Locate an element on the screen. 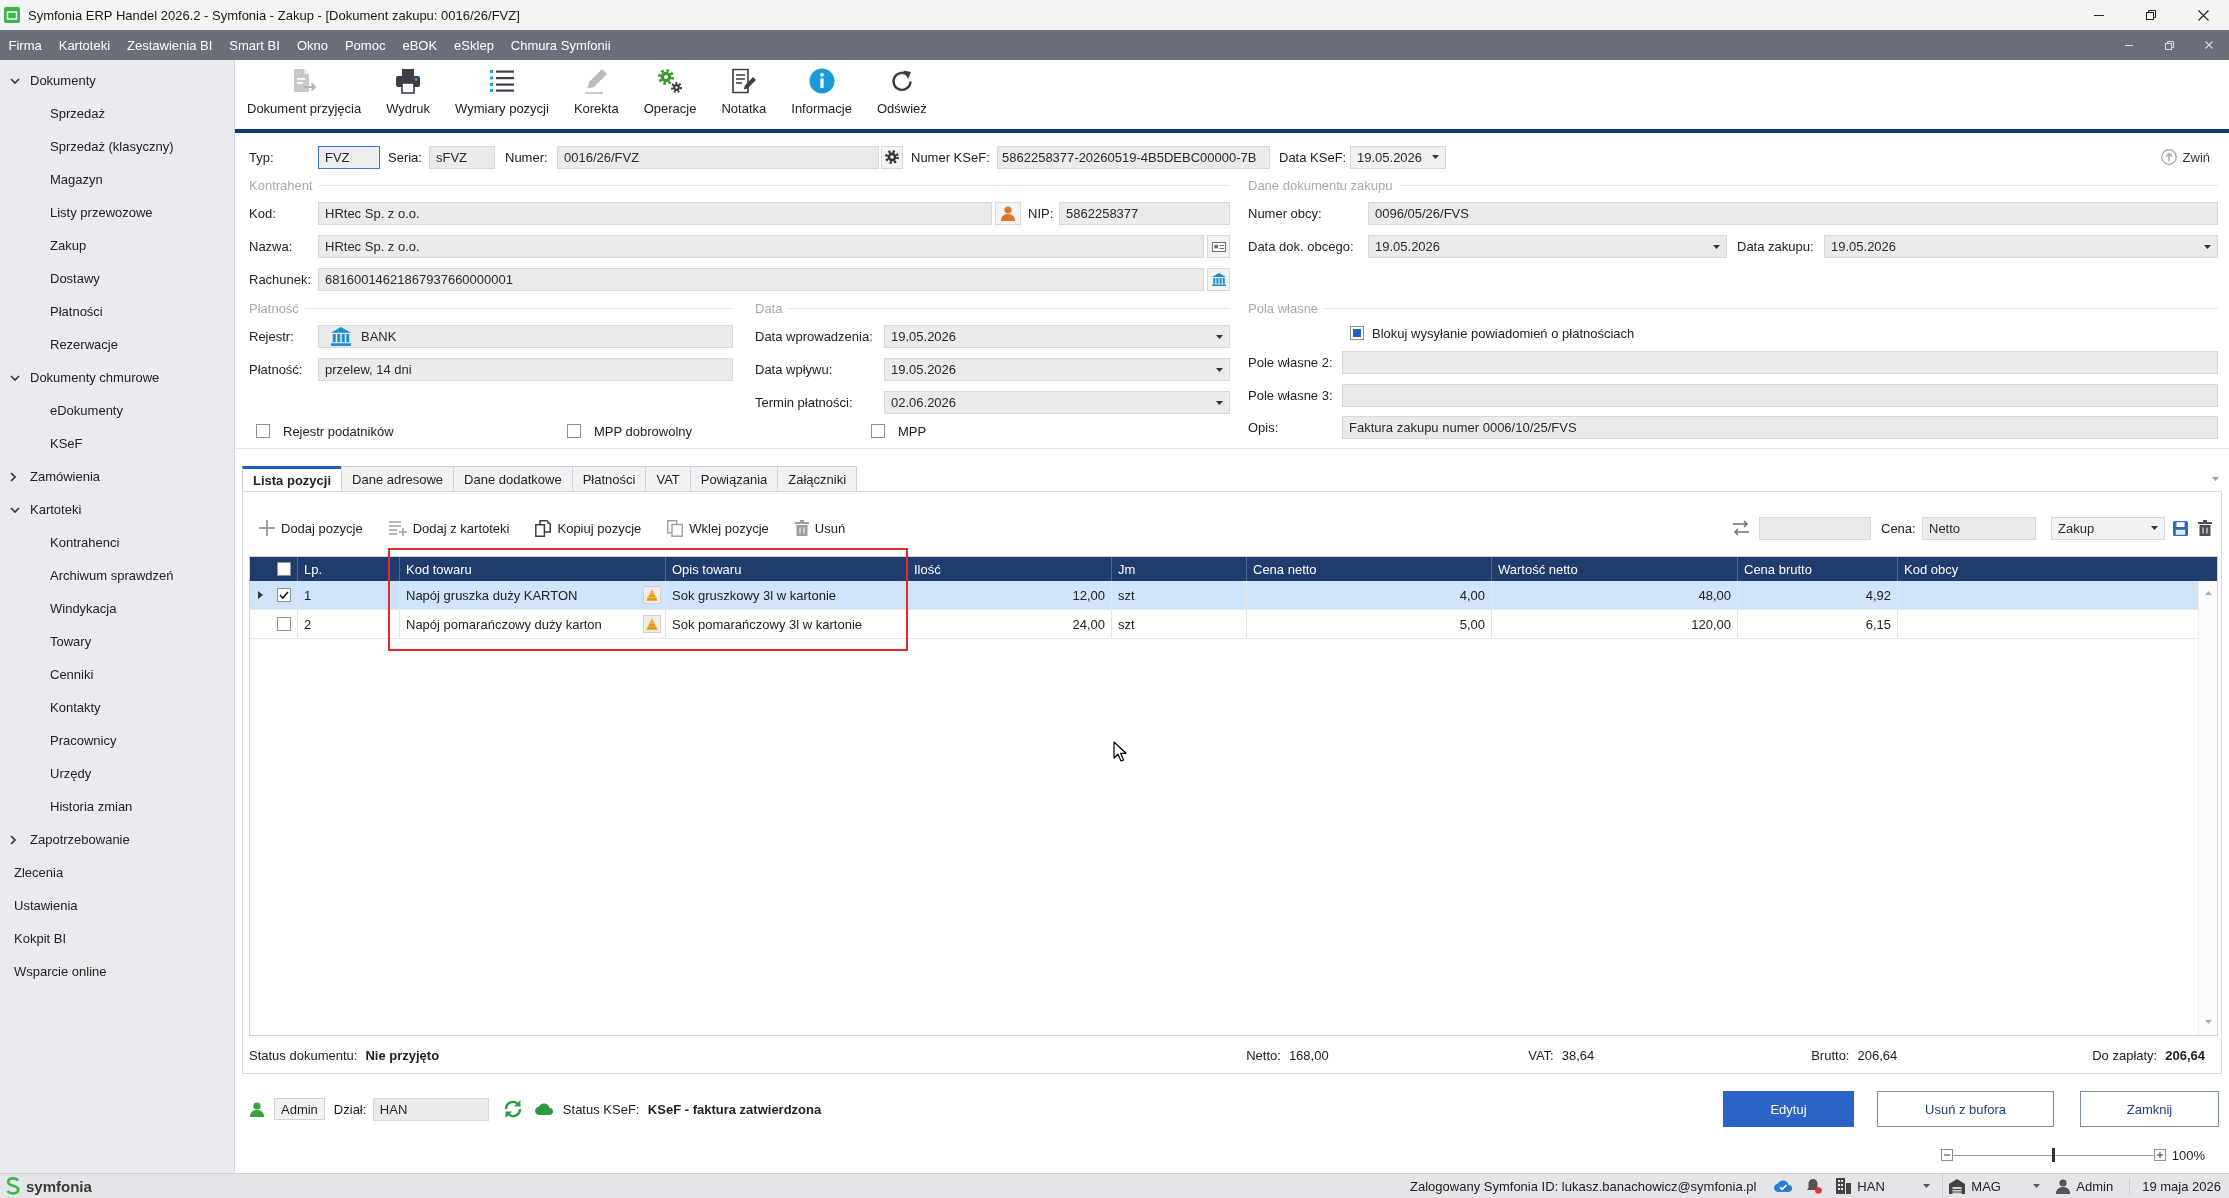 The image size is (2229, 1198). sidebar-item: Wsparcie online is located at coordinates (117, 971).